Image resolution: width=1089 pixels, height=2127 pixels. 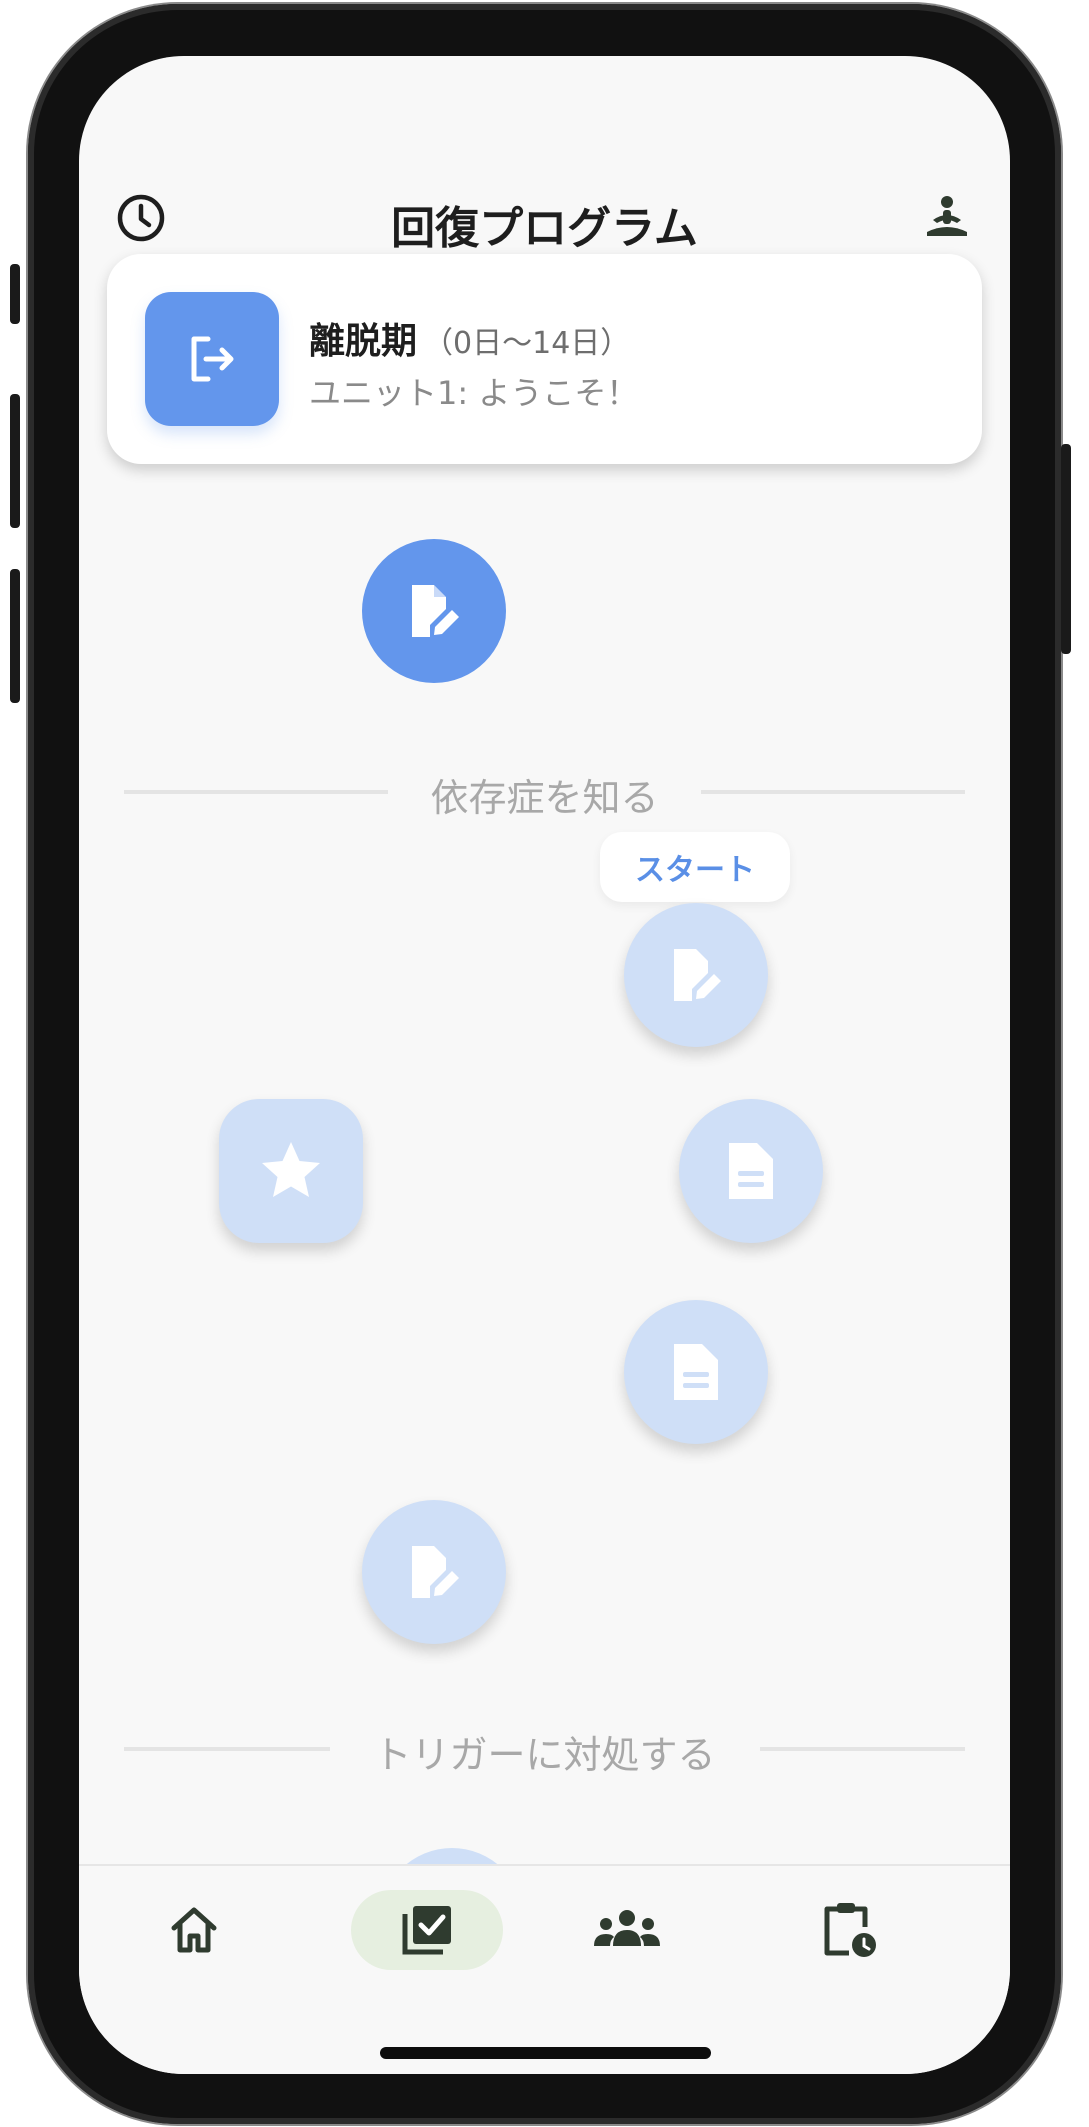 I want to click on bottom-nav, so click(x=544, y=1969).